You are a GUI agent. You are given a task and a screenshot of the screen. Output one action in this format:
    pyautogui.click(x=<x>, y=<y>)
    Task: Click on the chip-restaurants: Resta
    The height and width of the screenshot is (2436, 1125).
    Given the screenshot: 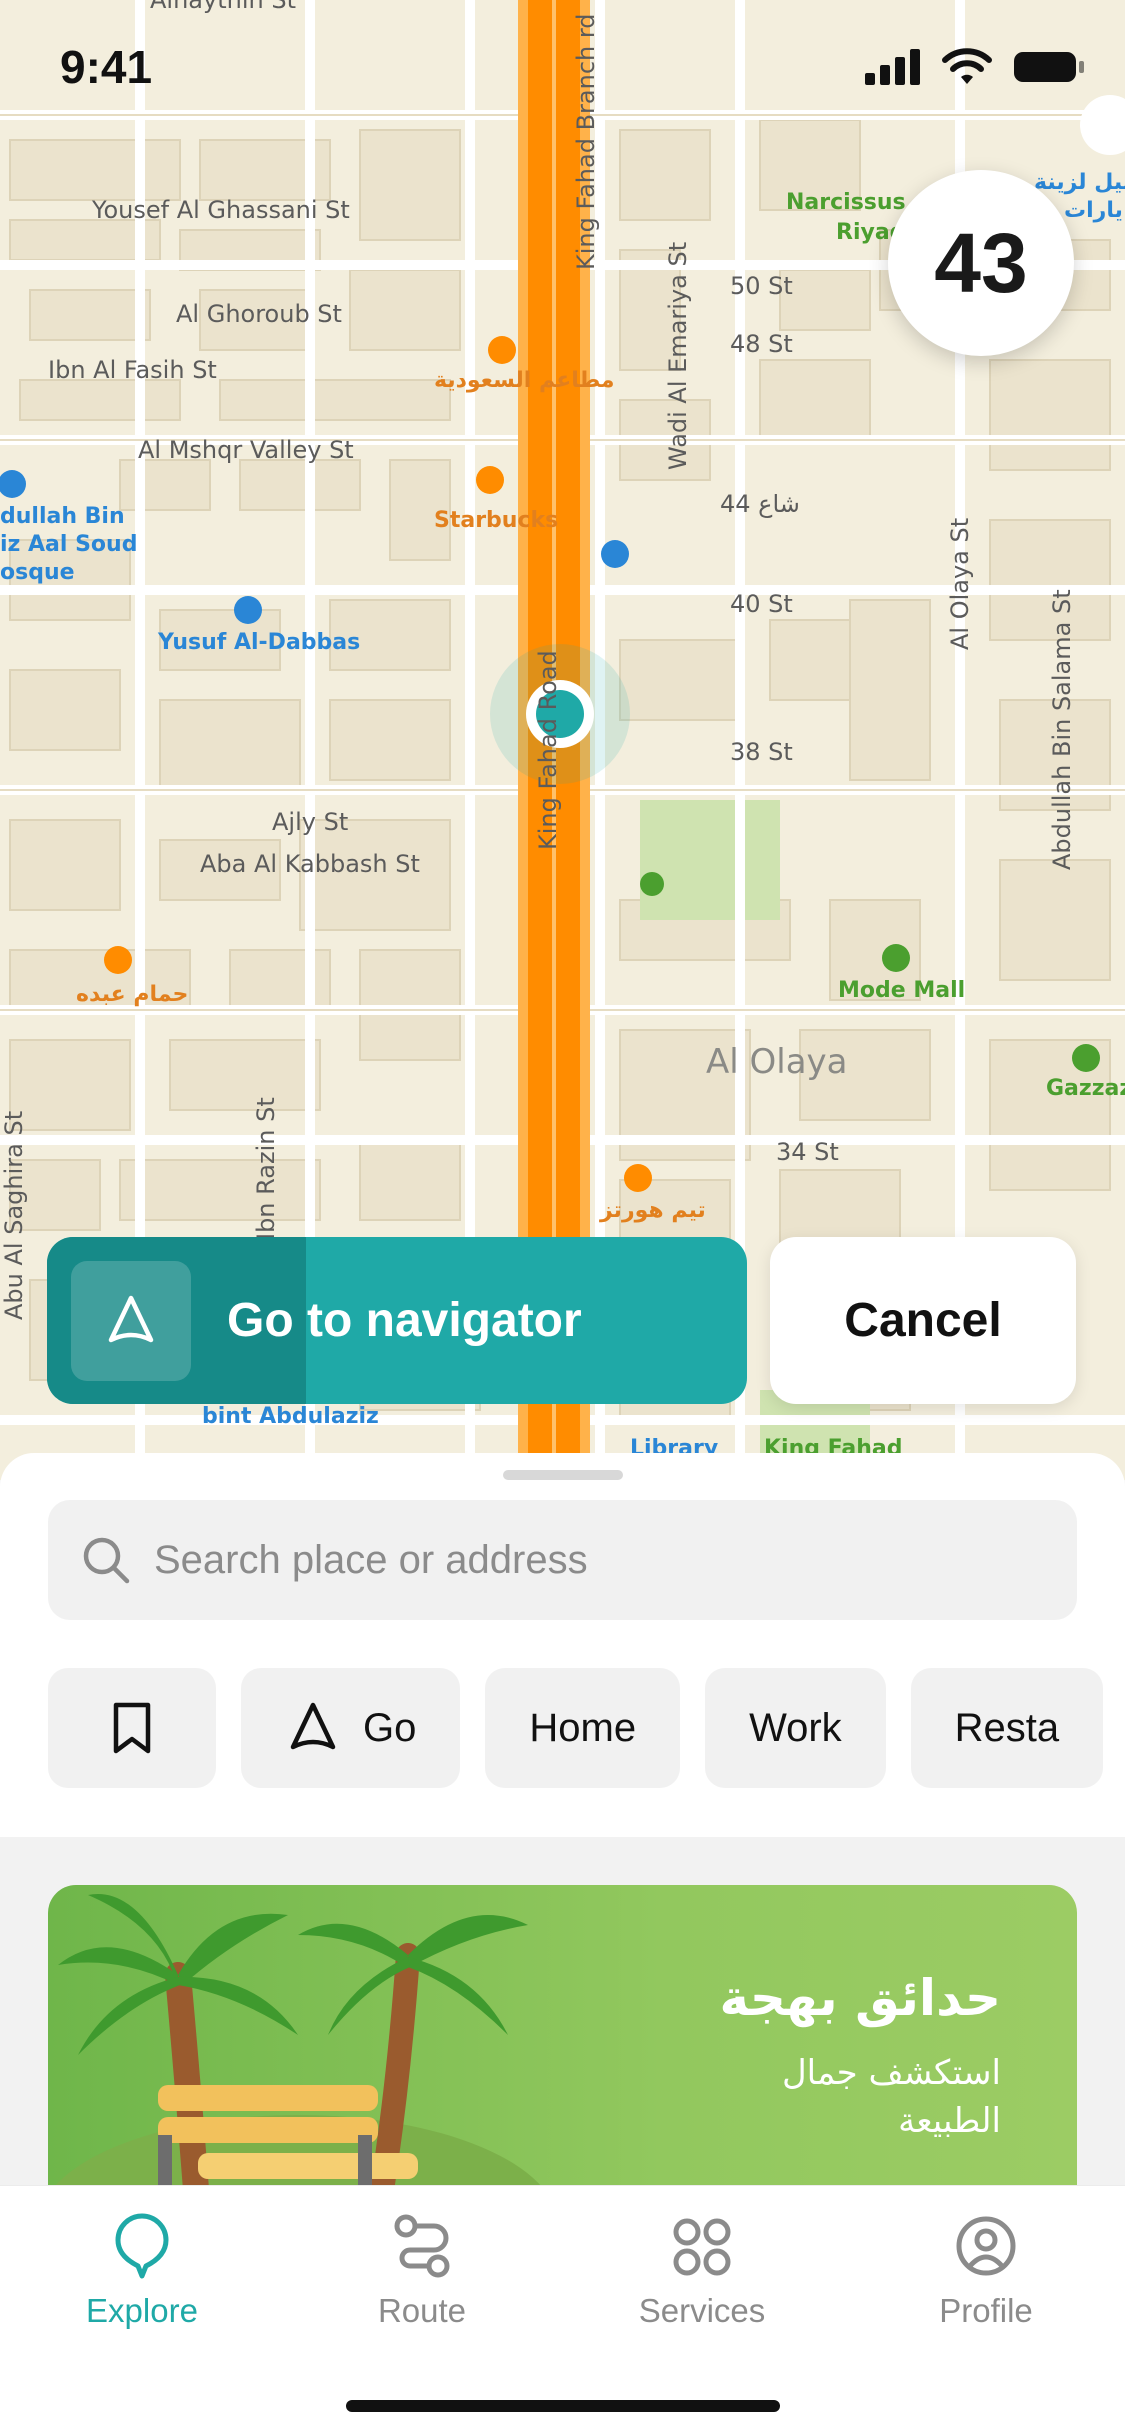 What is the action you would take?
    pyautogui.click(x=1007, y=1728)
    